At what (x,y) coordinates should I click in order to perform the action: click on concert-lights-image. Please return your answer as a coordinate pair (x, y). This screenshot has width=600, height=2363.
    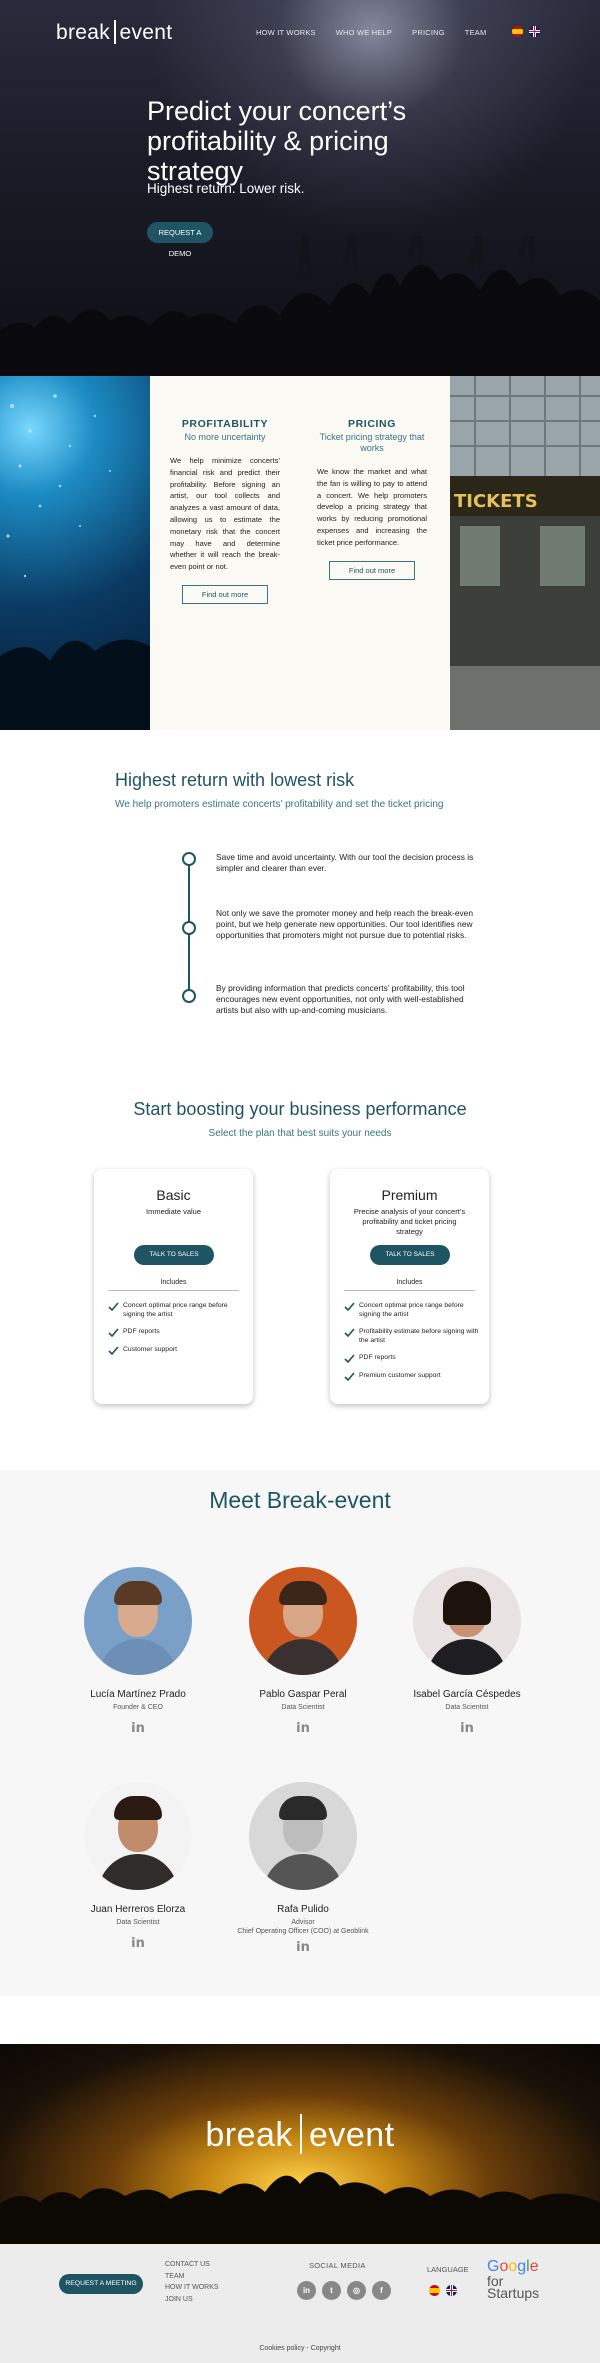
    Looking at the image, I should click on (75, 553).